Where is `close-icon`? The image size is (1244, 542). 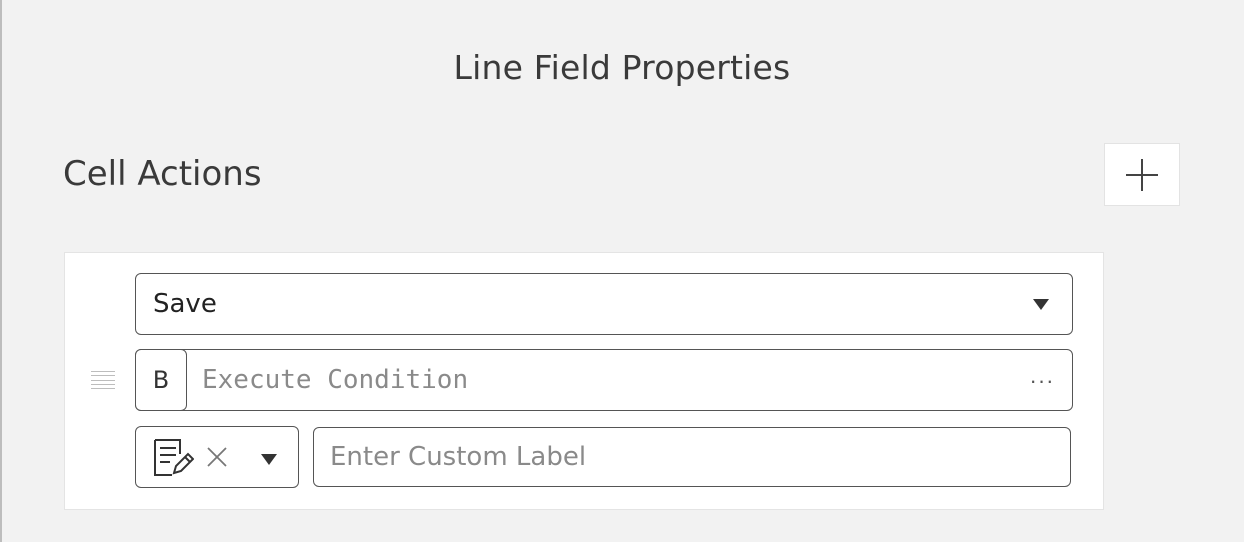
close-icon is located at coordinates (217, 457).